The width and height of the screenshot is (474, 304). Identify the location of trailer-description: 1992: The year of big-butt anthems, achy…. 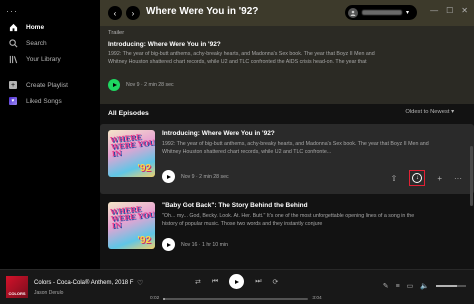
(241, 58).